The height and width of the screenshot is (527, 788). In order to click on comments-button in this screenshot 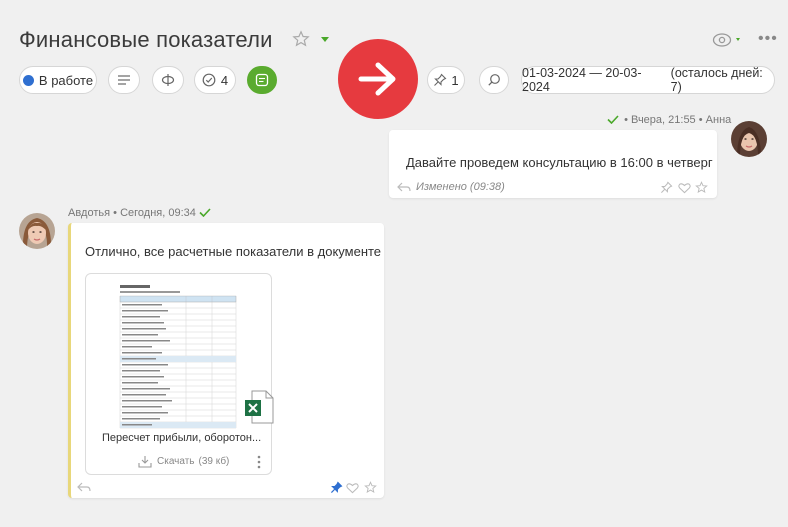, I will do `click(262, 80)`.